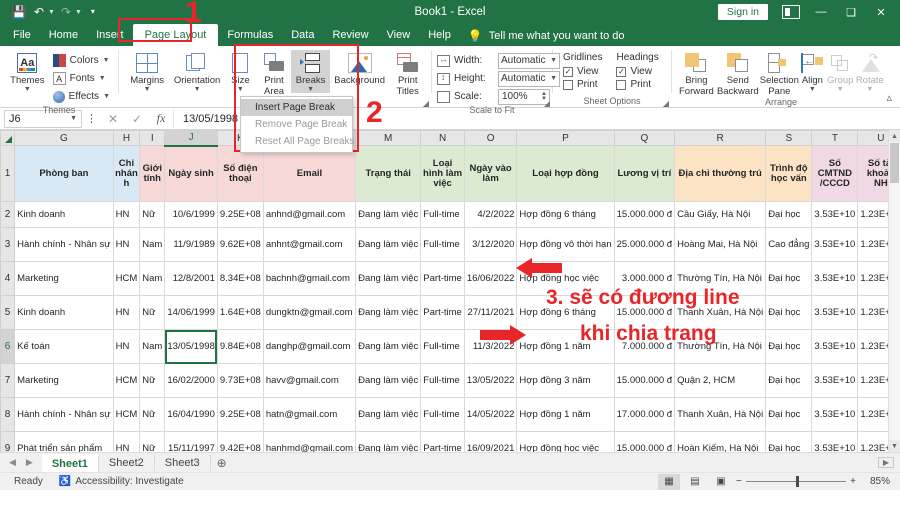  Describe the element at coordinates (240, 312) in the screenshot. I see `cell: 1.64E+08` at that location.